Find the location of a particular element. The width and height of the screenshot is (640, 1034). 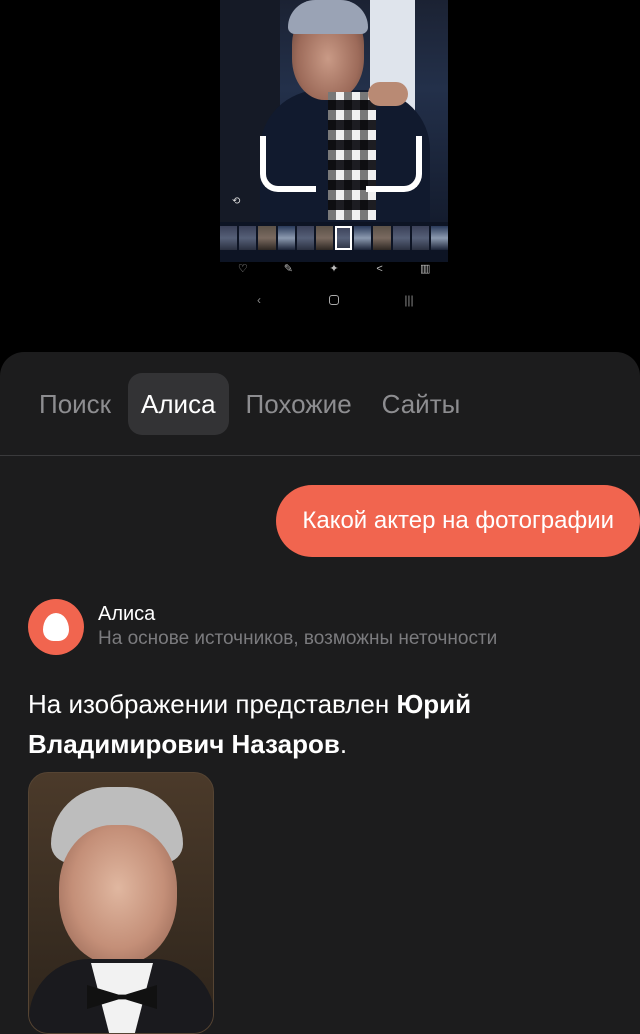

divider is located at coordinates (320, 455).